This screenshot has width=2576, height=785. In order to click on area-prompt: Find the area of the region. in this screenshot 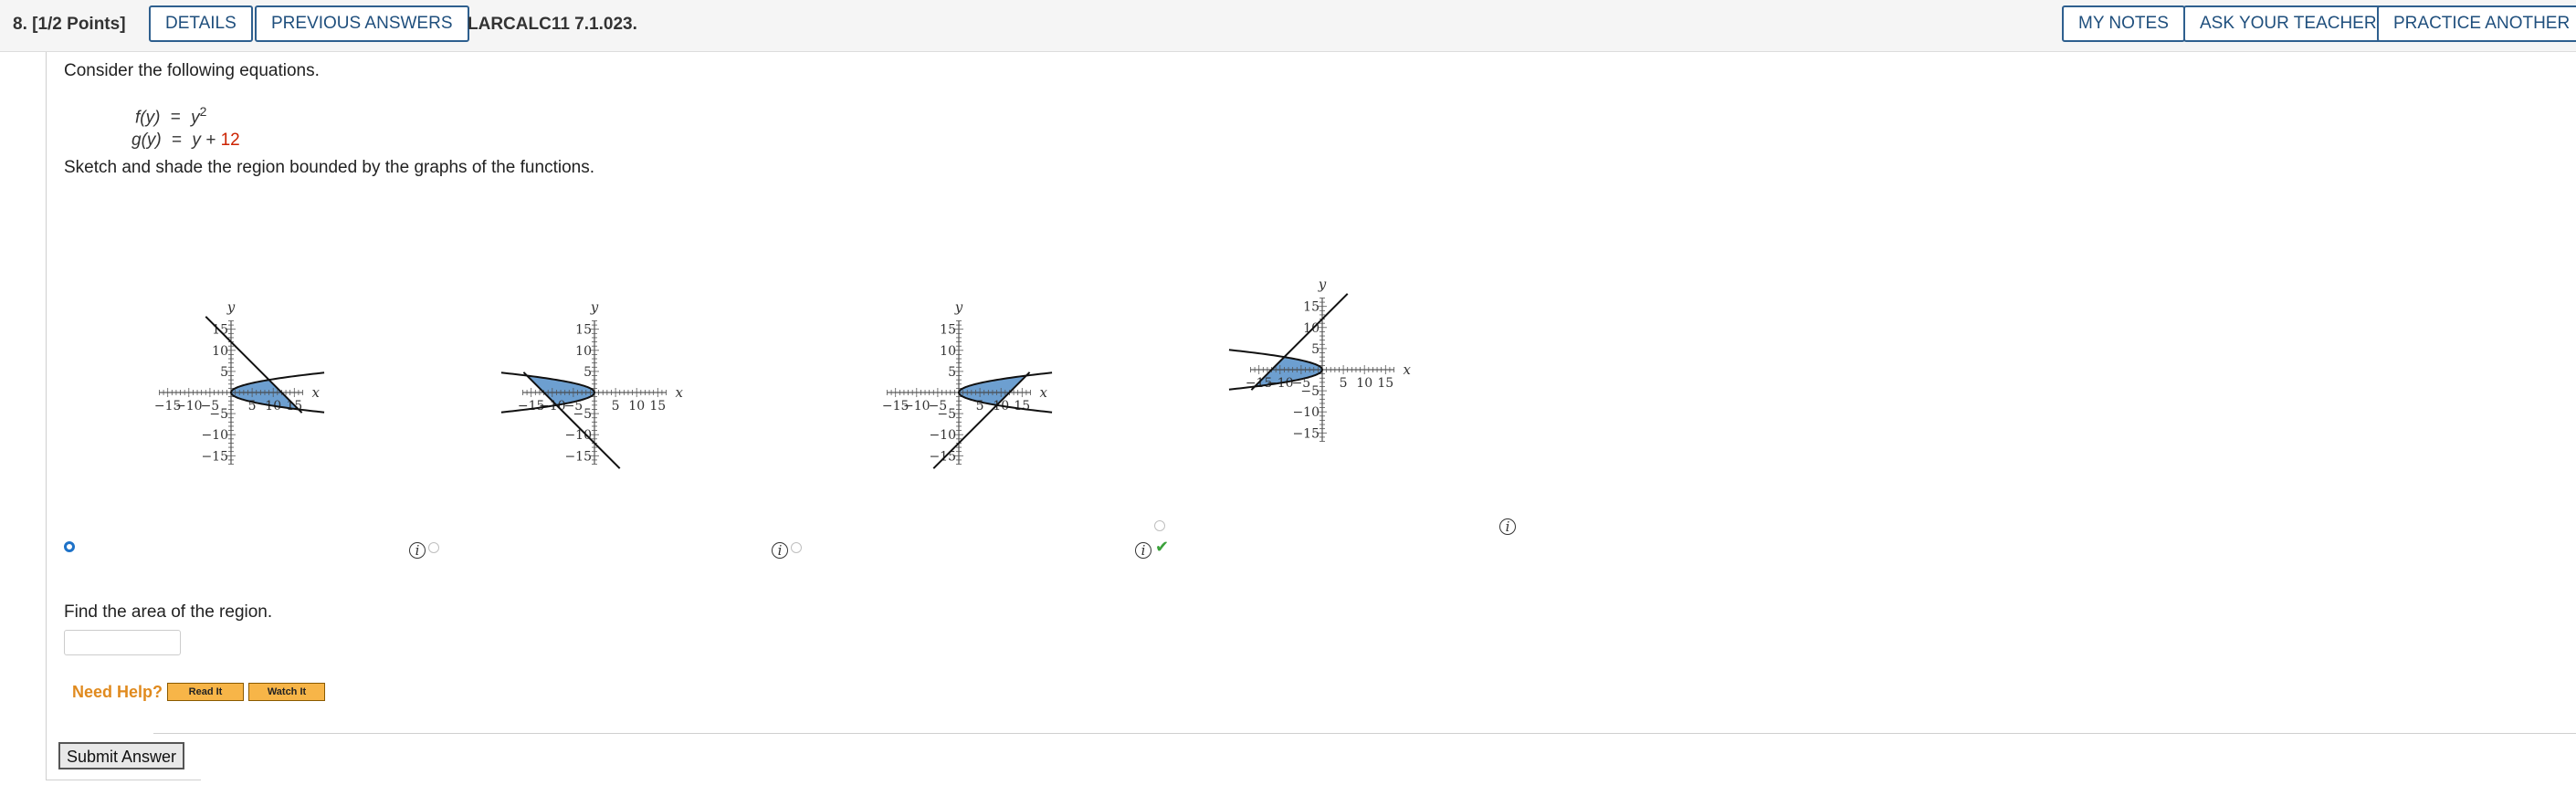, I will do `click(168, 612)`.